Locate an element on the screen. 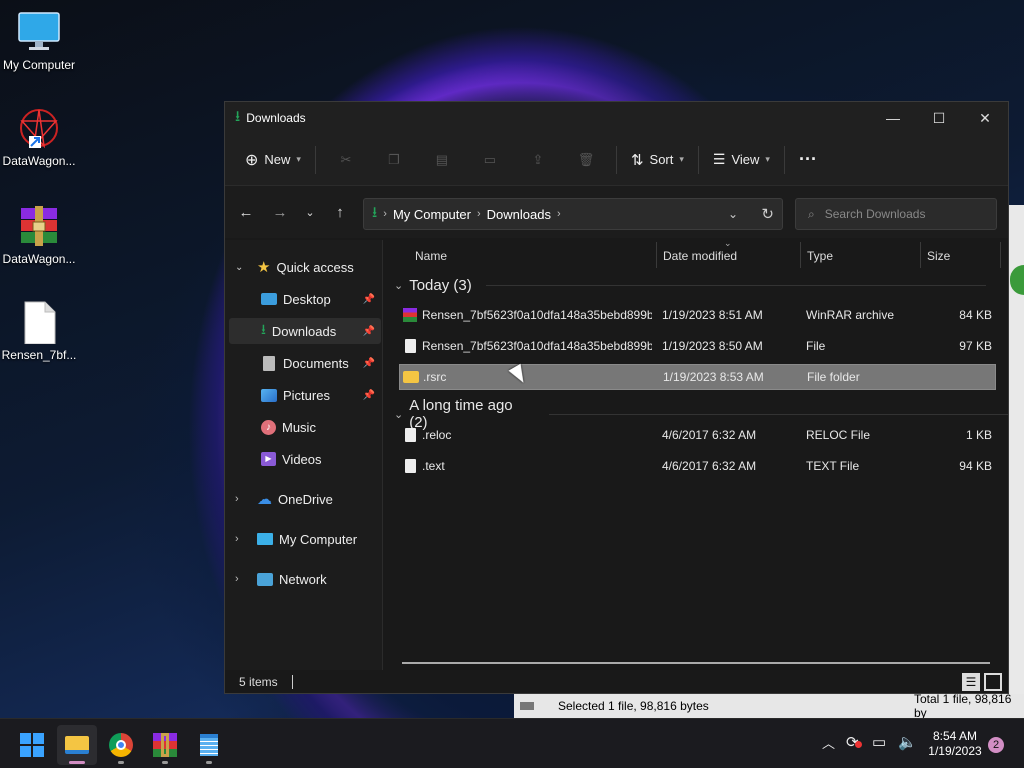 The image size is (1024, 768). arrow-right-icon: → is located at coordinates (280, 212).